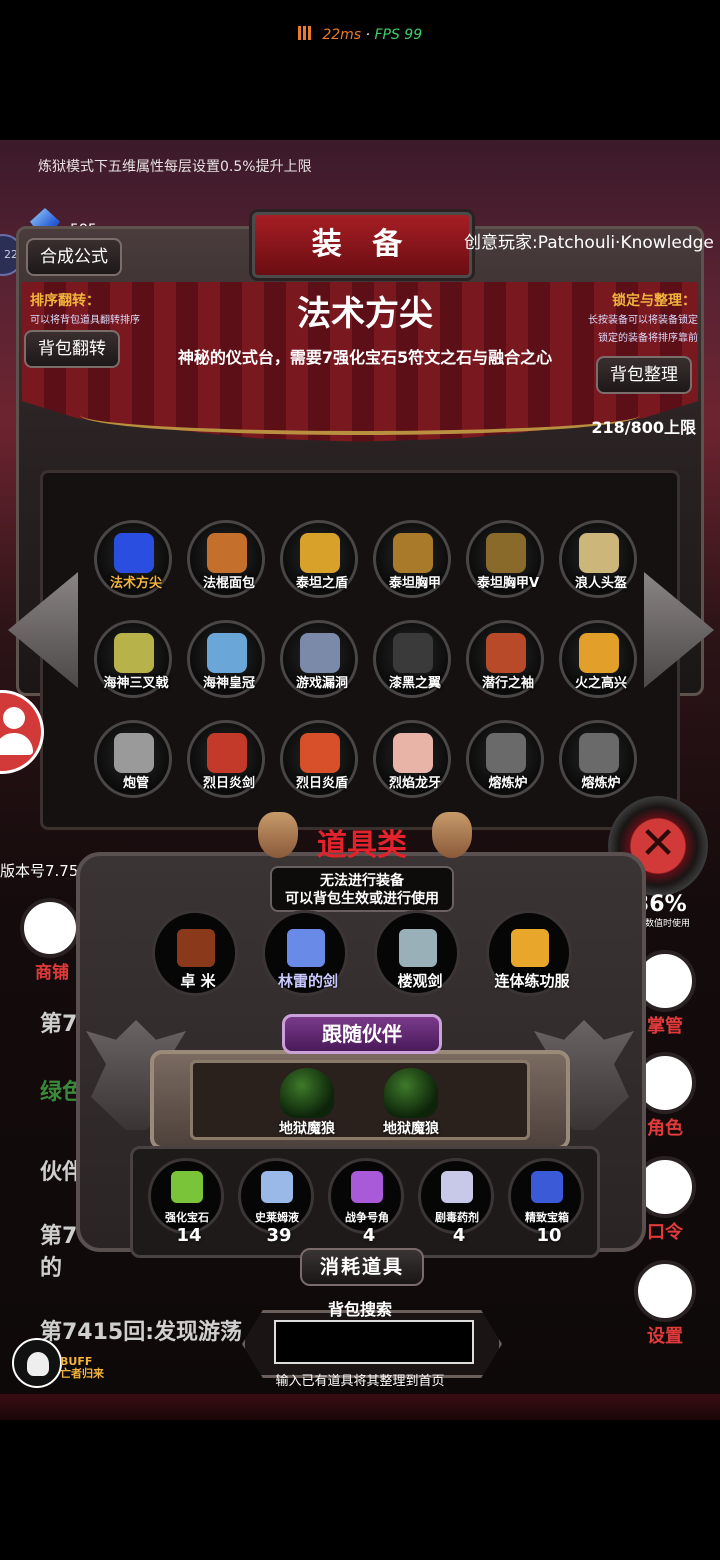 Image resolution: width=720 pixels, height=1560 pixels. What do you see at coordinates (665, 1336) in the screenshot?
I see `side-menu-label: 设置` at bounding box center [665, 1336].